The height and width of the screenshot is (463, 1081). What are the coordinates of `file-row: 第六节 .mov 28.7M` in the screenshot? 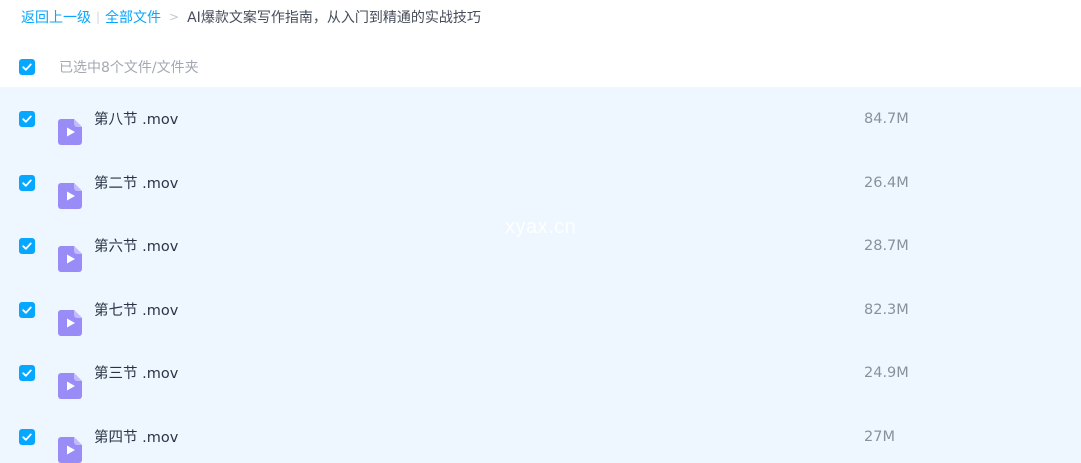 It's located at (540, 245).